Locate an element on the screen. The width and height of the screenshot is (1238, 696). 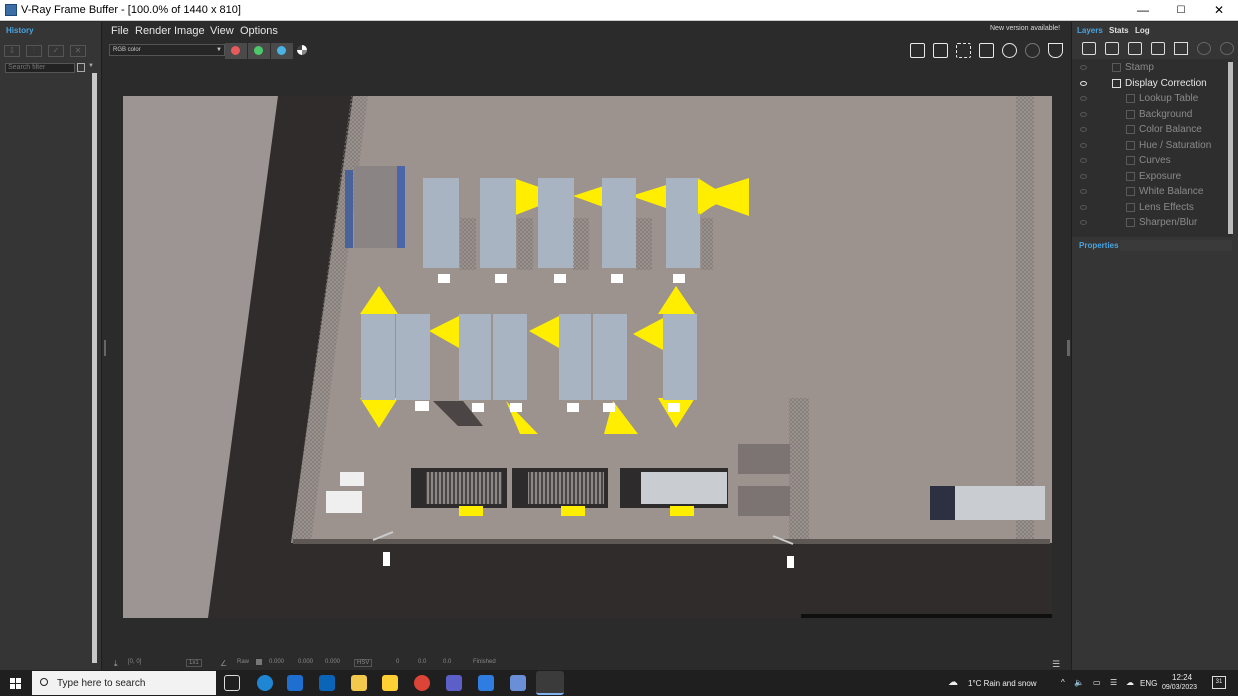
layer-item: Curves is located at coordinates (1152, 161).